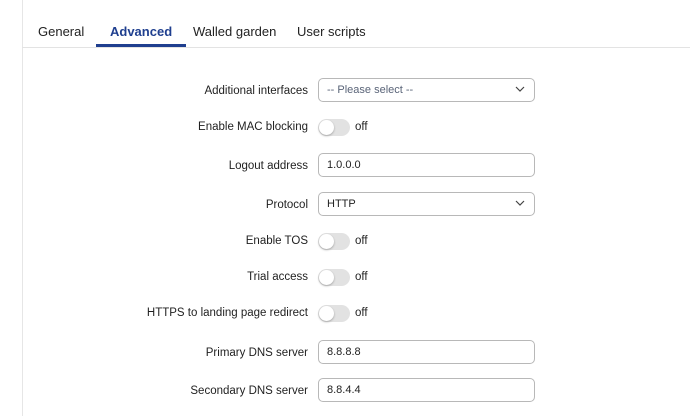 Image resolution: width=690 pixels, height=416 pixels. I want to click on row-primary-dns: Primary DNS server 8.8.8.8, so click(345, 353).